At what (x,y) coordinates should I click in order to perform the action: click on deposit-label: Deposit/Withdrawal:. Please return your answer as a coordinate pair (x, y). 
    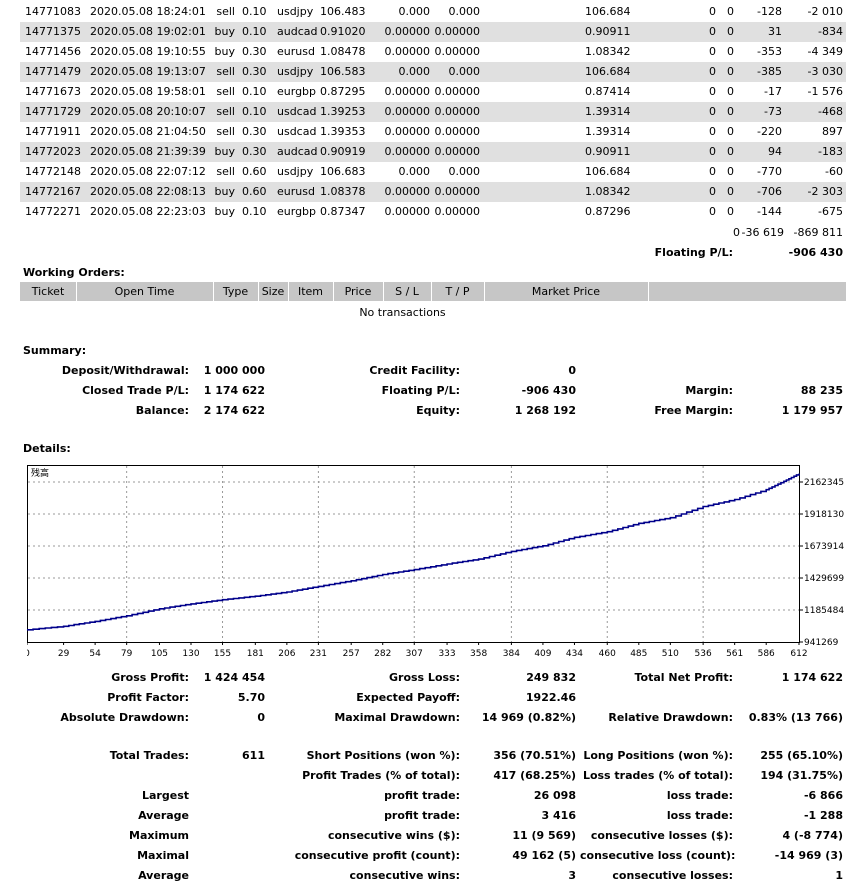
    Looking at the image, I should click on (125, 370).